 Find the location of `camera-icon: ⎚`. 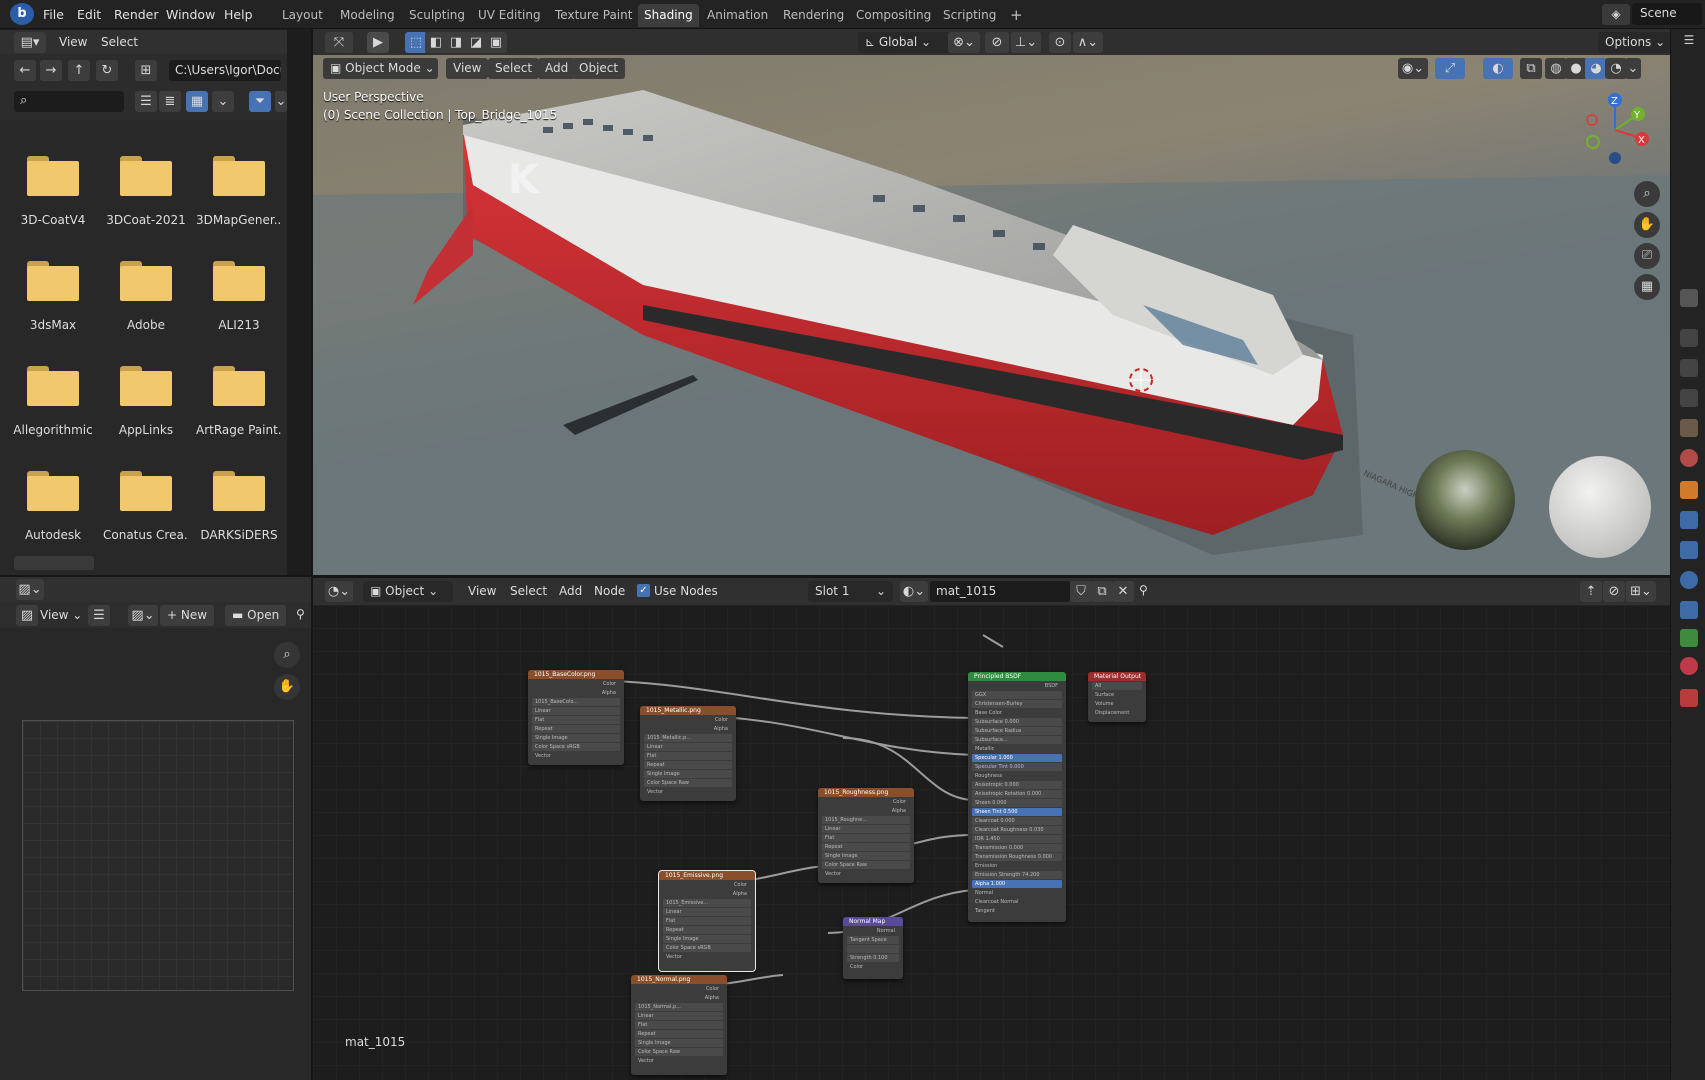

camera-icon: ⎚ is located at coordinates (1647, 256).